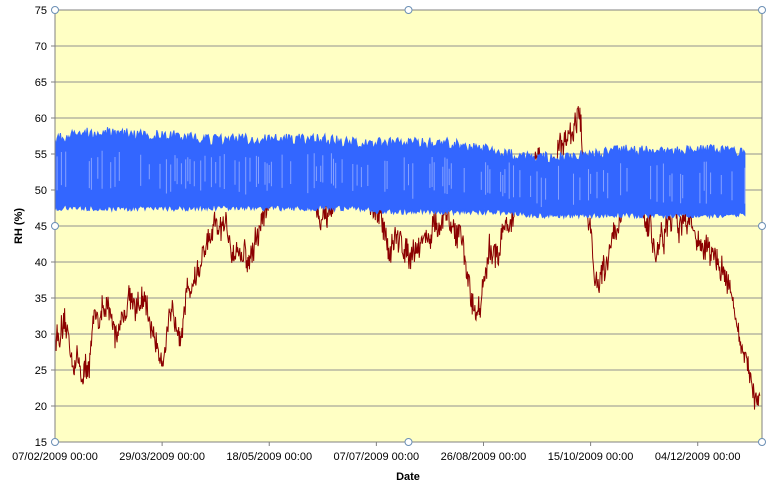 The width and height of the screenshot is (776, 487). What do you see at coordinates (19, 226) in the screenshot?
I see `y-axis-title: RH (%)` at bounding box center [19, 226].